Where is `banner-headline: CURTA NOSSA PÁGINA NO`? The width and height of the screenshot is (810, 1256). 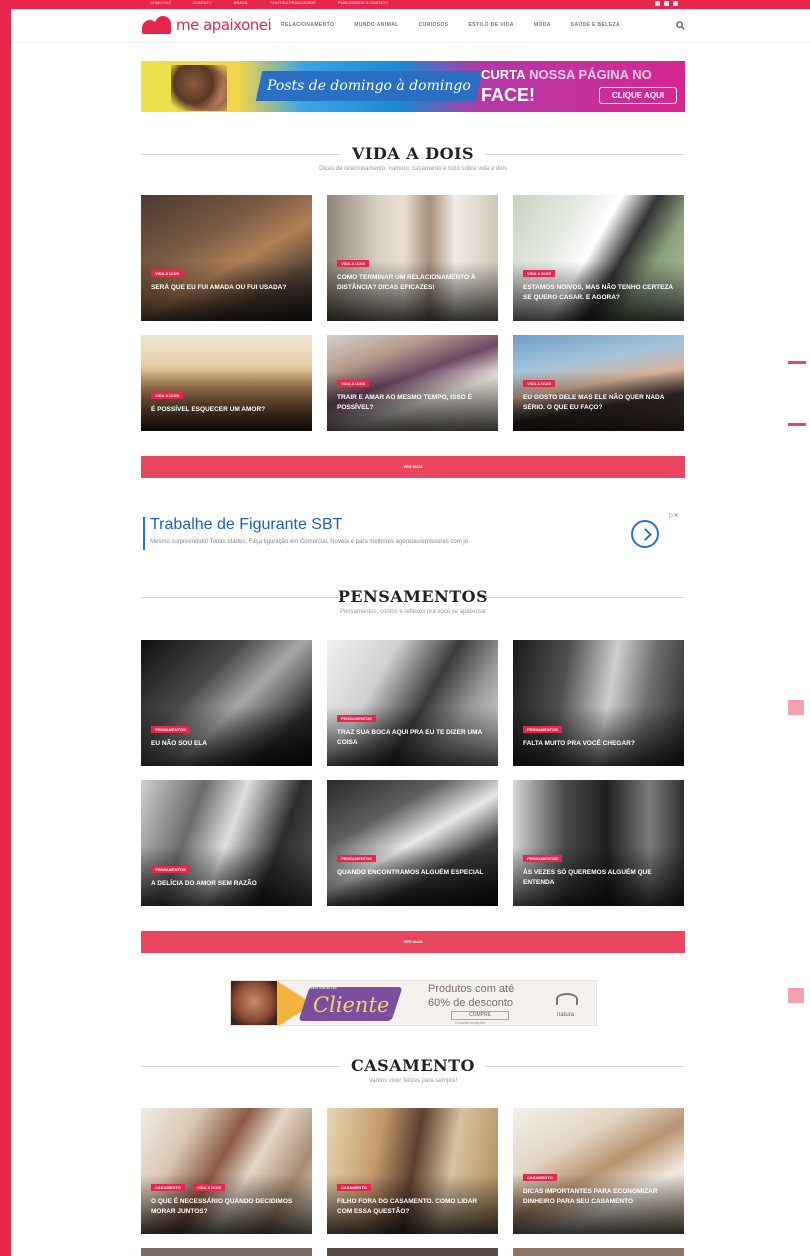 banner-headline: CURTA NOSSA PÁGINA NO is located at coordinates (566, 74).